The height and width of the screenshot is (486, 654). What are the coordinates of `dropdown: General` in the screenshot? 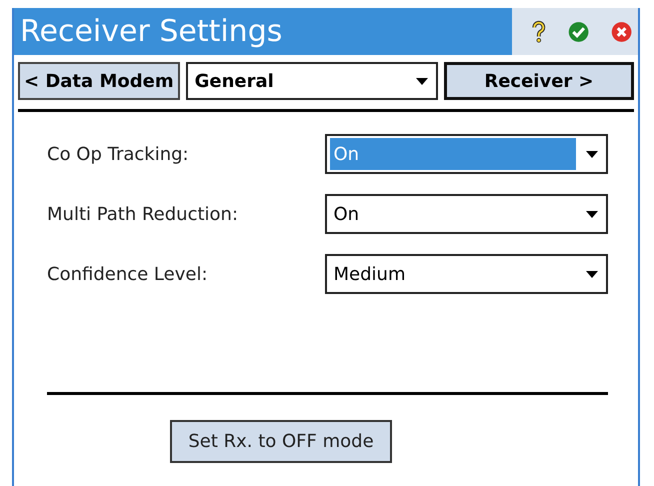 It's located at (312, 81).